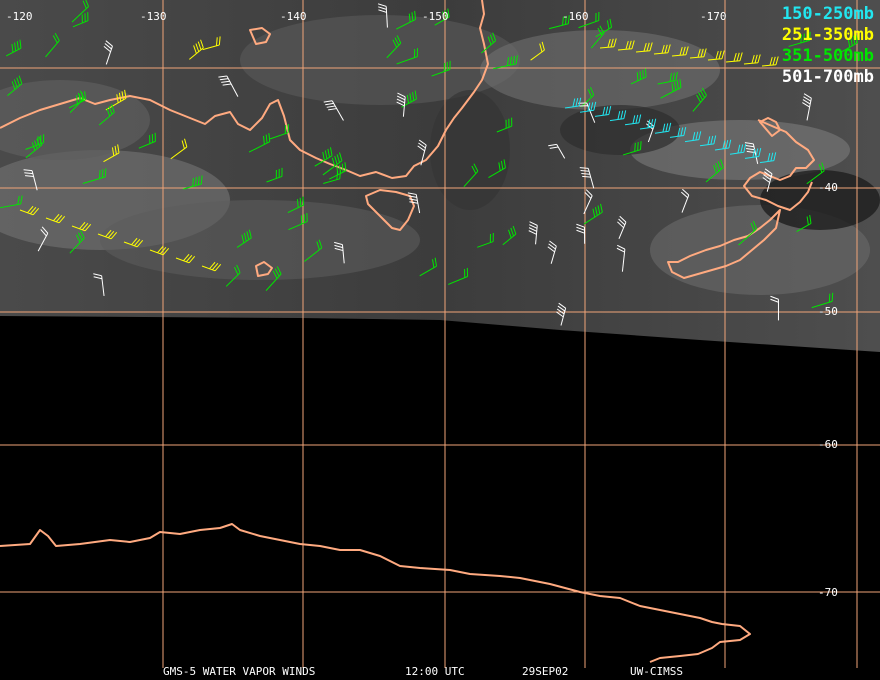 The width and height of the screenshot is (880, 680). What do you see at coordinates (827, 35) in the screenshot?
I see `legend-251-350mb: 251-350mb` at bounding box center [827, 35].